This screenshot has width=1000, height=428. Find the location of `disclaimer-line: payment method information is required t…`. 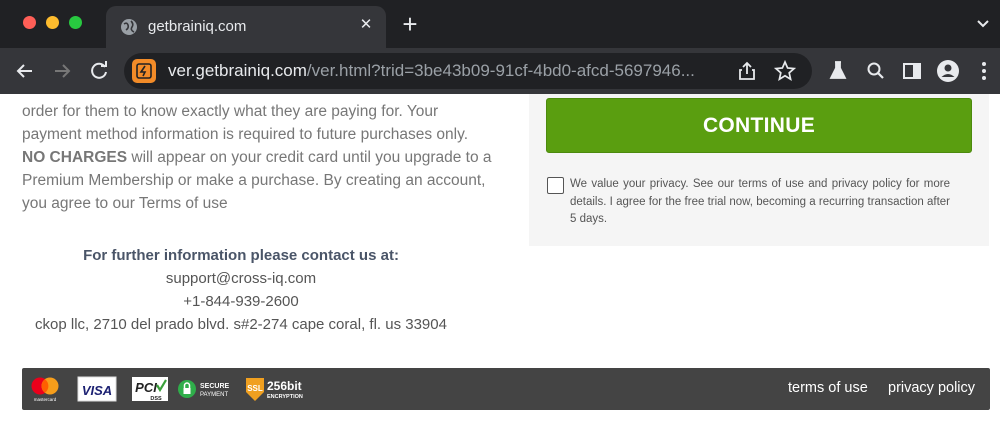

disclaimer-line: payment method information is required t… is located at coordinates (245, 134).